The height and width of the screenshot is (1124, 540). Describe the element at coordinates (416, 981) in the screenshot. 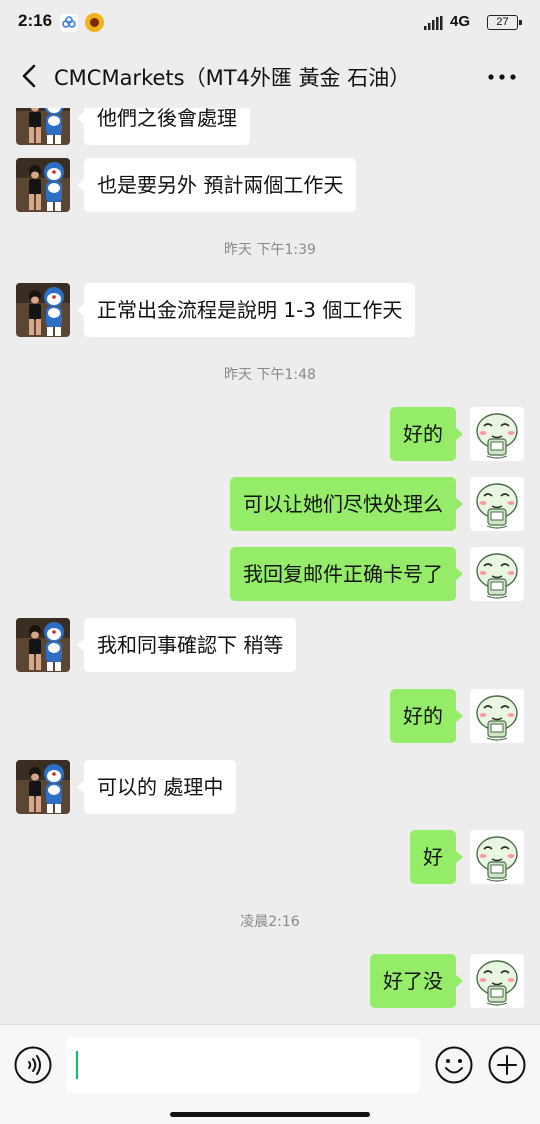

I see `sent-message-bubble: 好了没` at that location.